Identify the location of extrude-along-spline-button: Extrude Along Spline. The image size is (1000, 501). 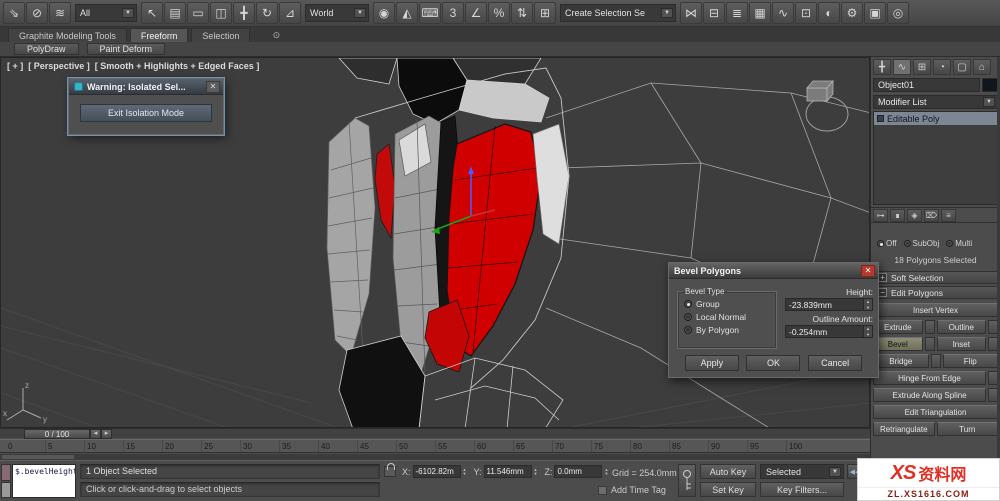
(929, 395).